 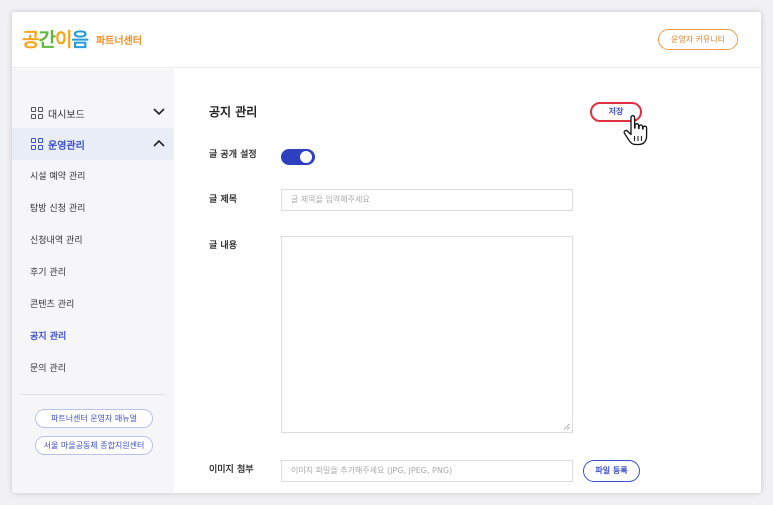 What do you see at coordinates (427, 334) in the screenshot?
I see `post-content-textarea` at bounding box center [427, 334].